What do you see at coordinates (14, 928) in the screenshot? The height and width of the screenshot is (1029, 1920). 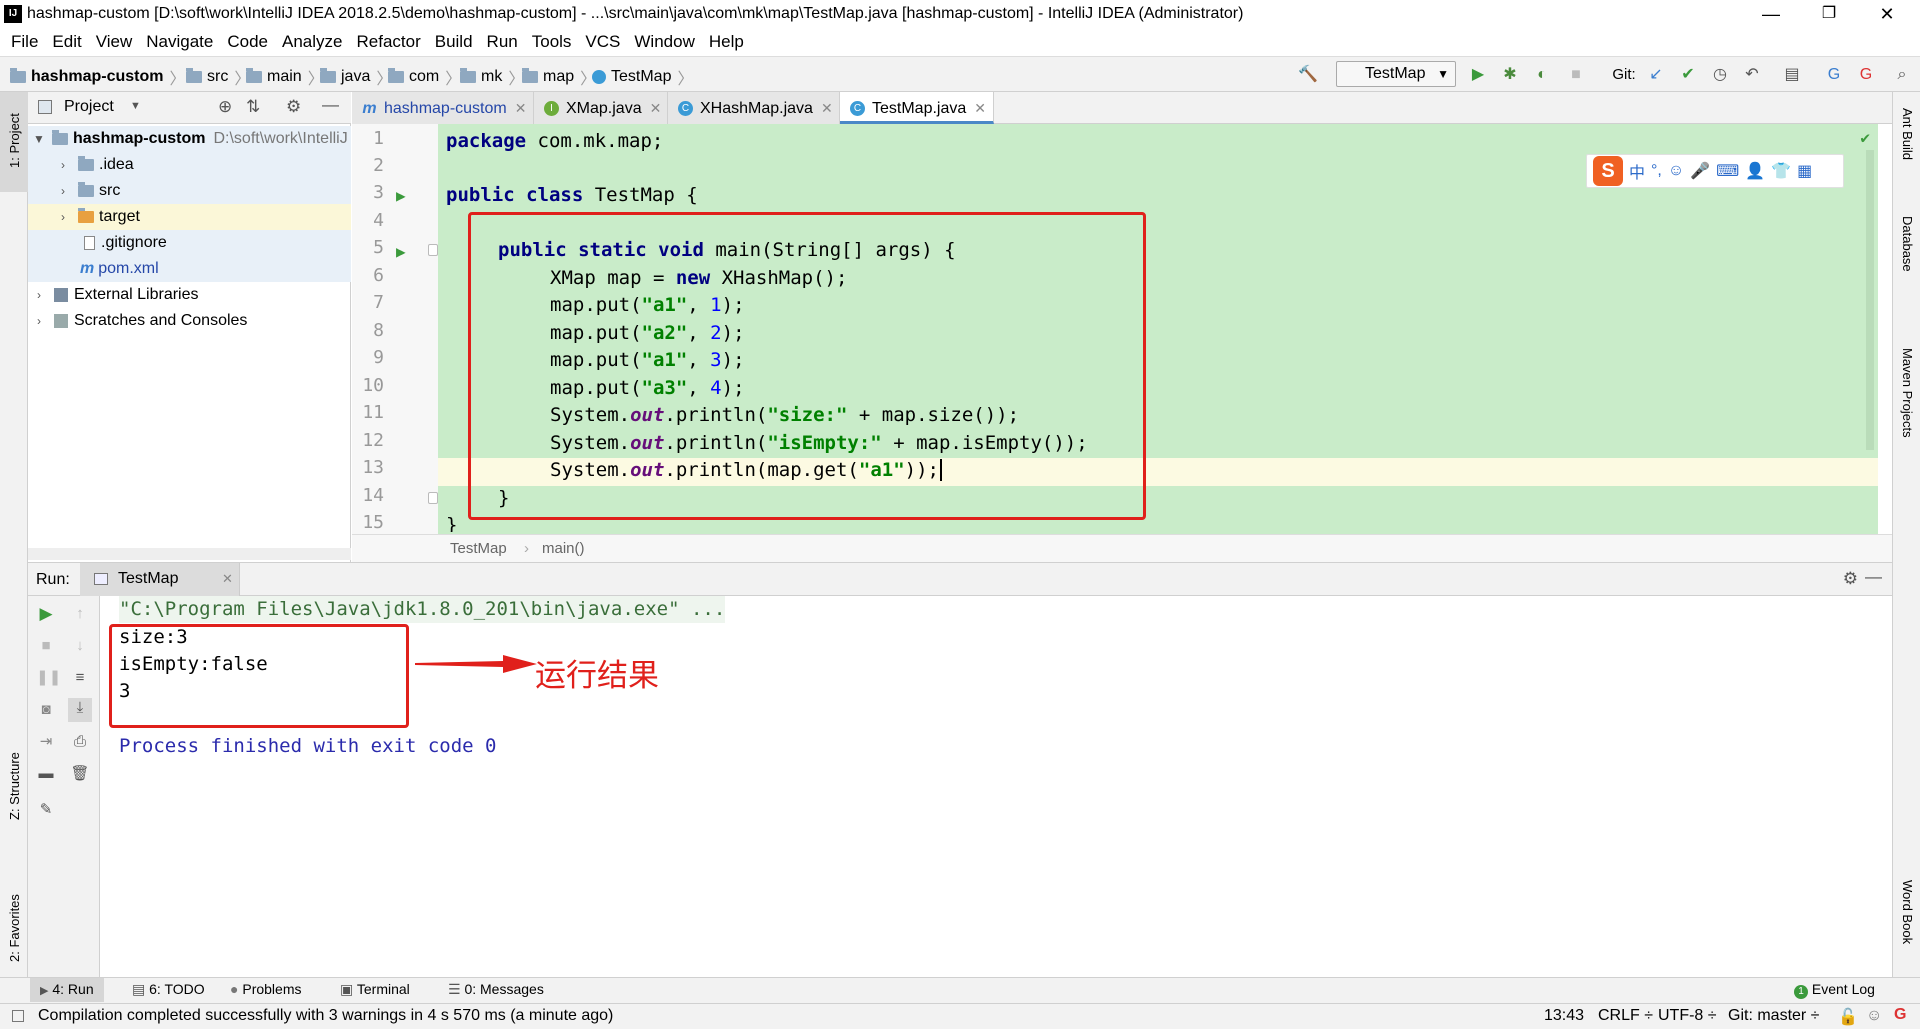 I see `favorites-tool-button: 2: Favorites` at bounding box center [14, 928].